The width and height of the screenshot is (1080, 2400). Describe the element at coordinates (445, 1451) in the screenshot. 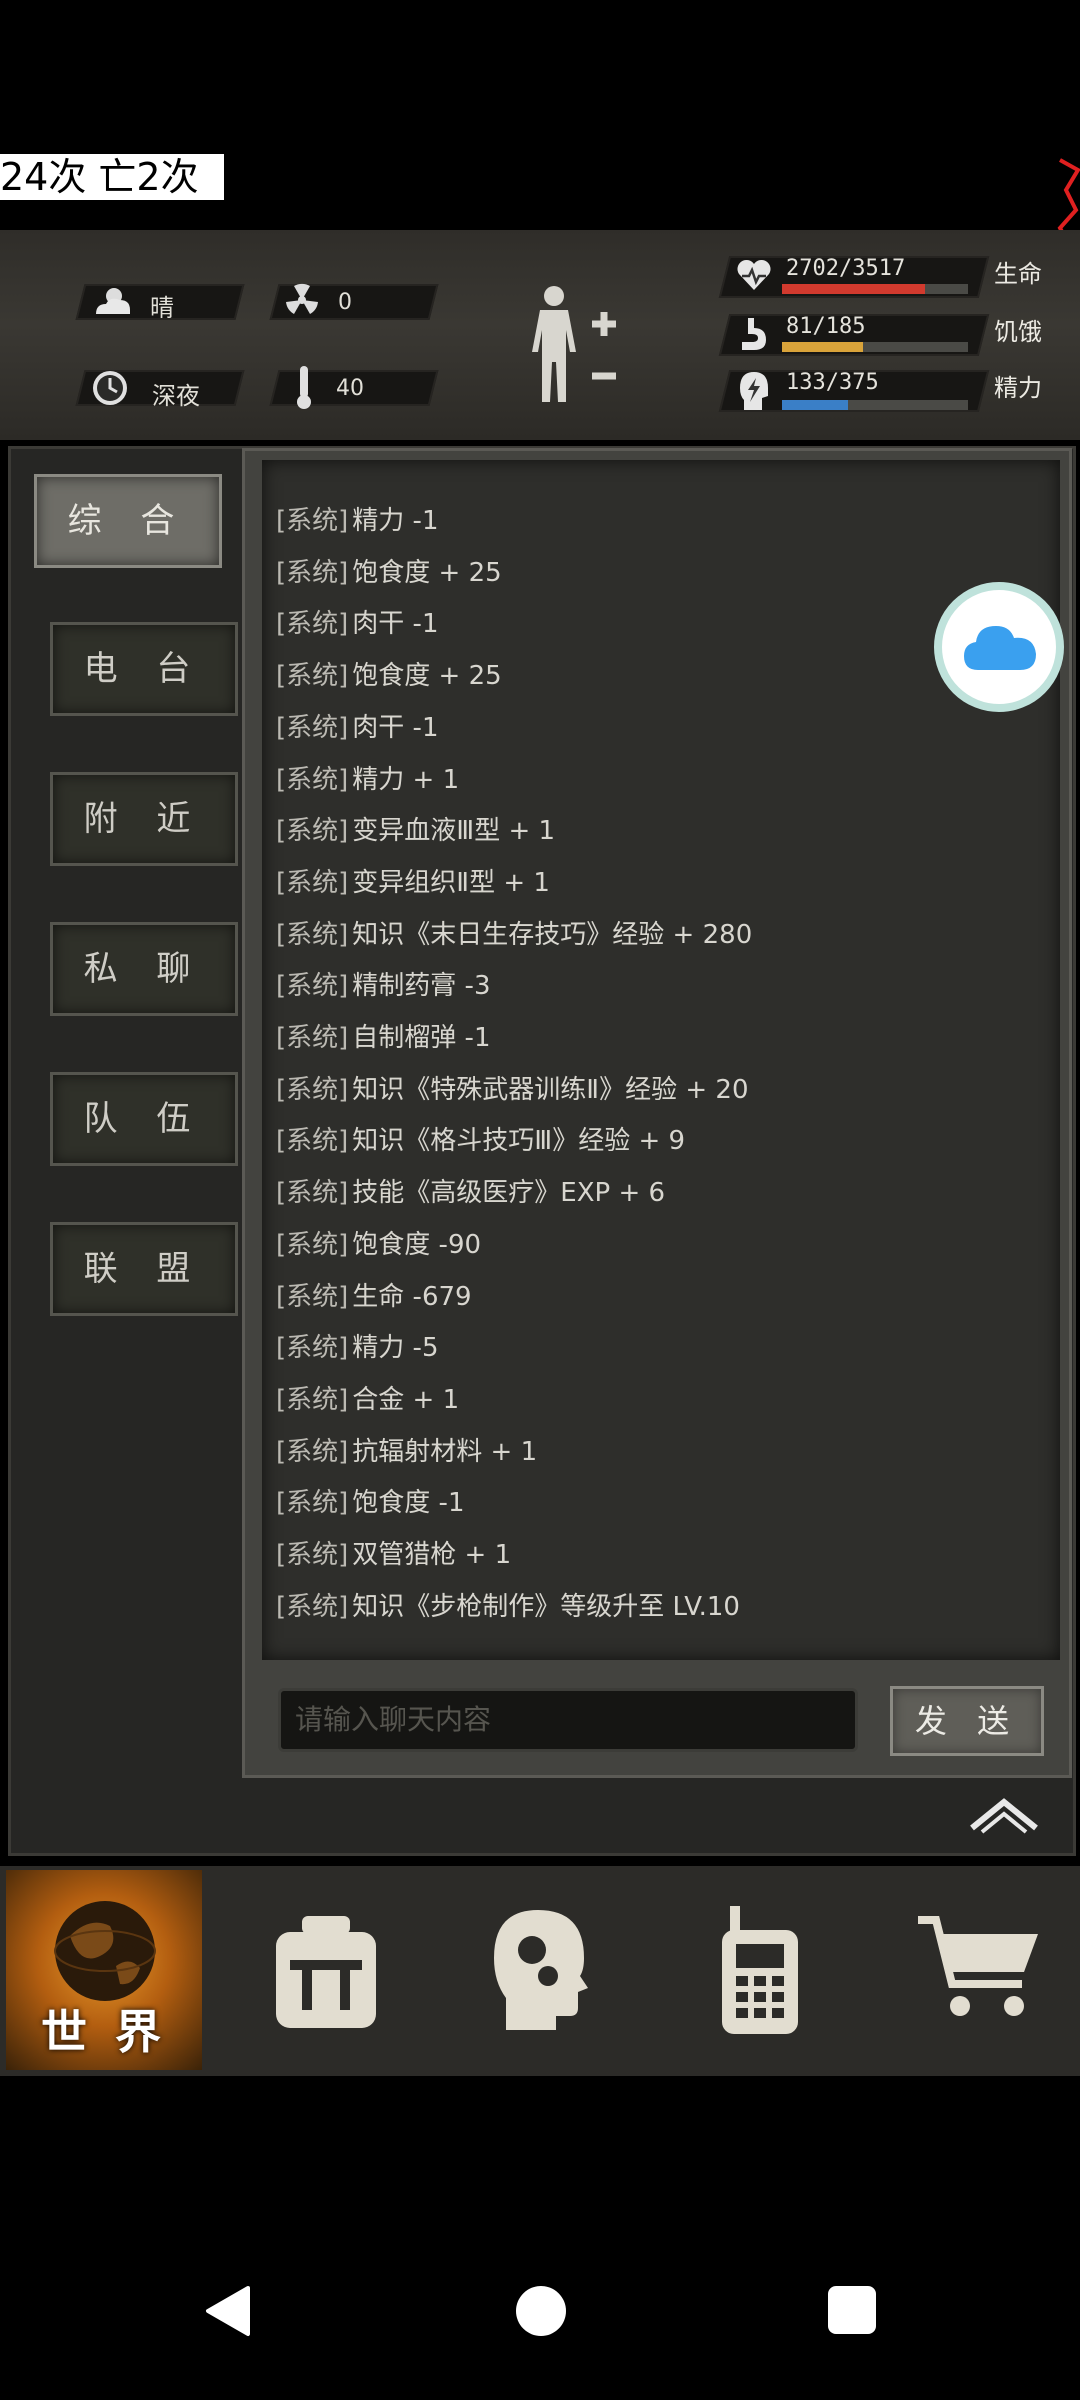

I see `message-text: 抗辐射材料 + 1` at that location.